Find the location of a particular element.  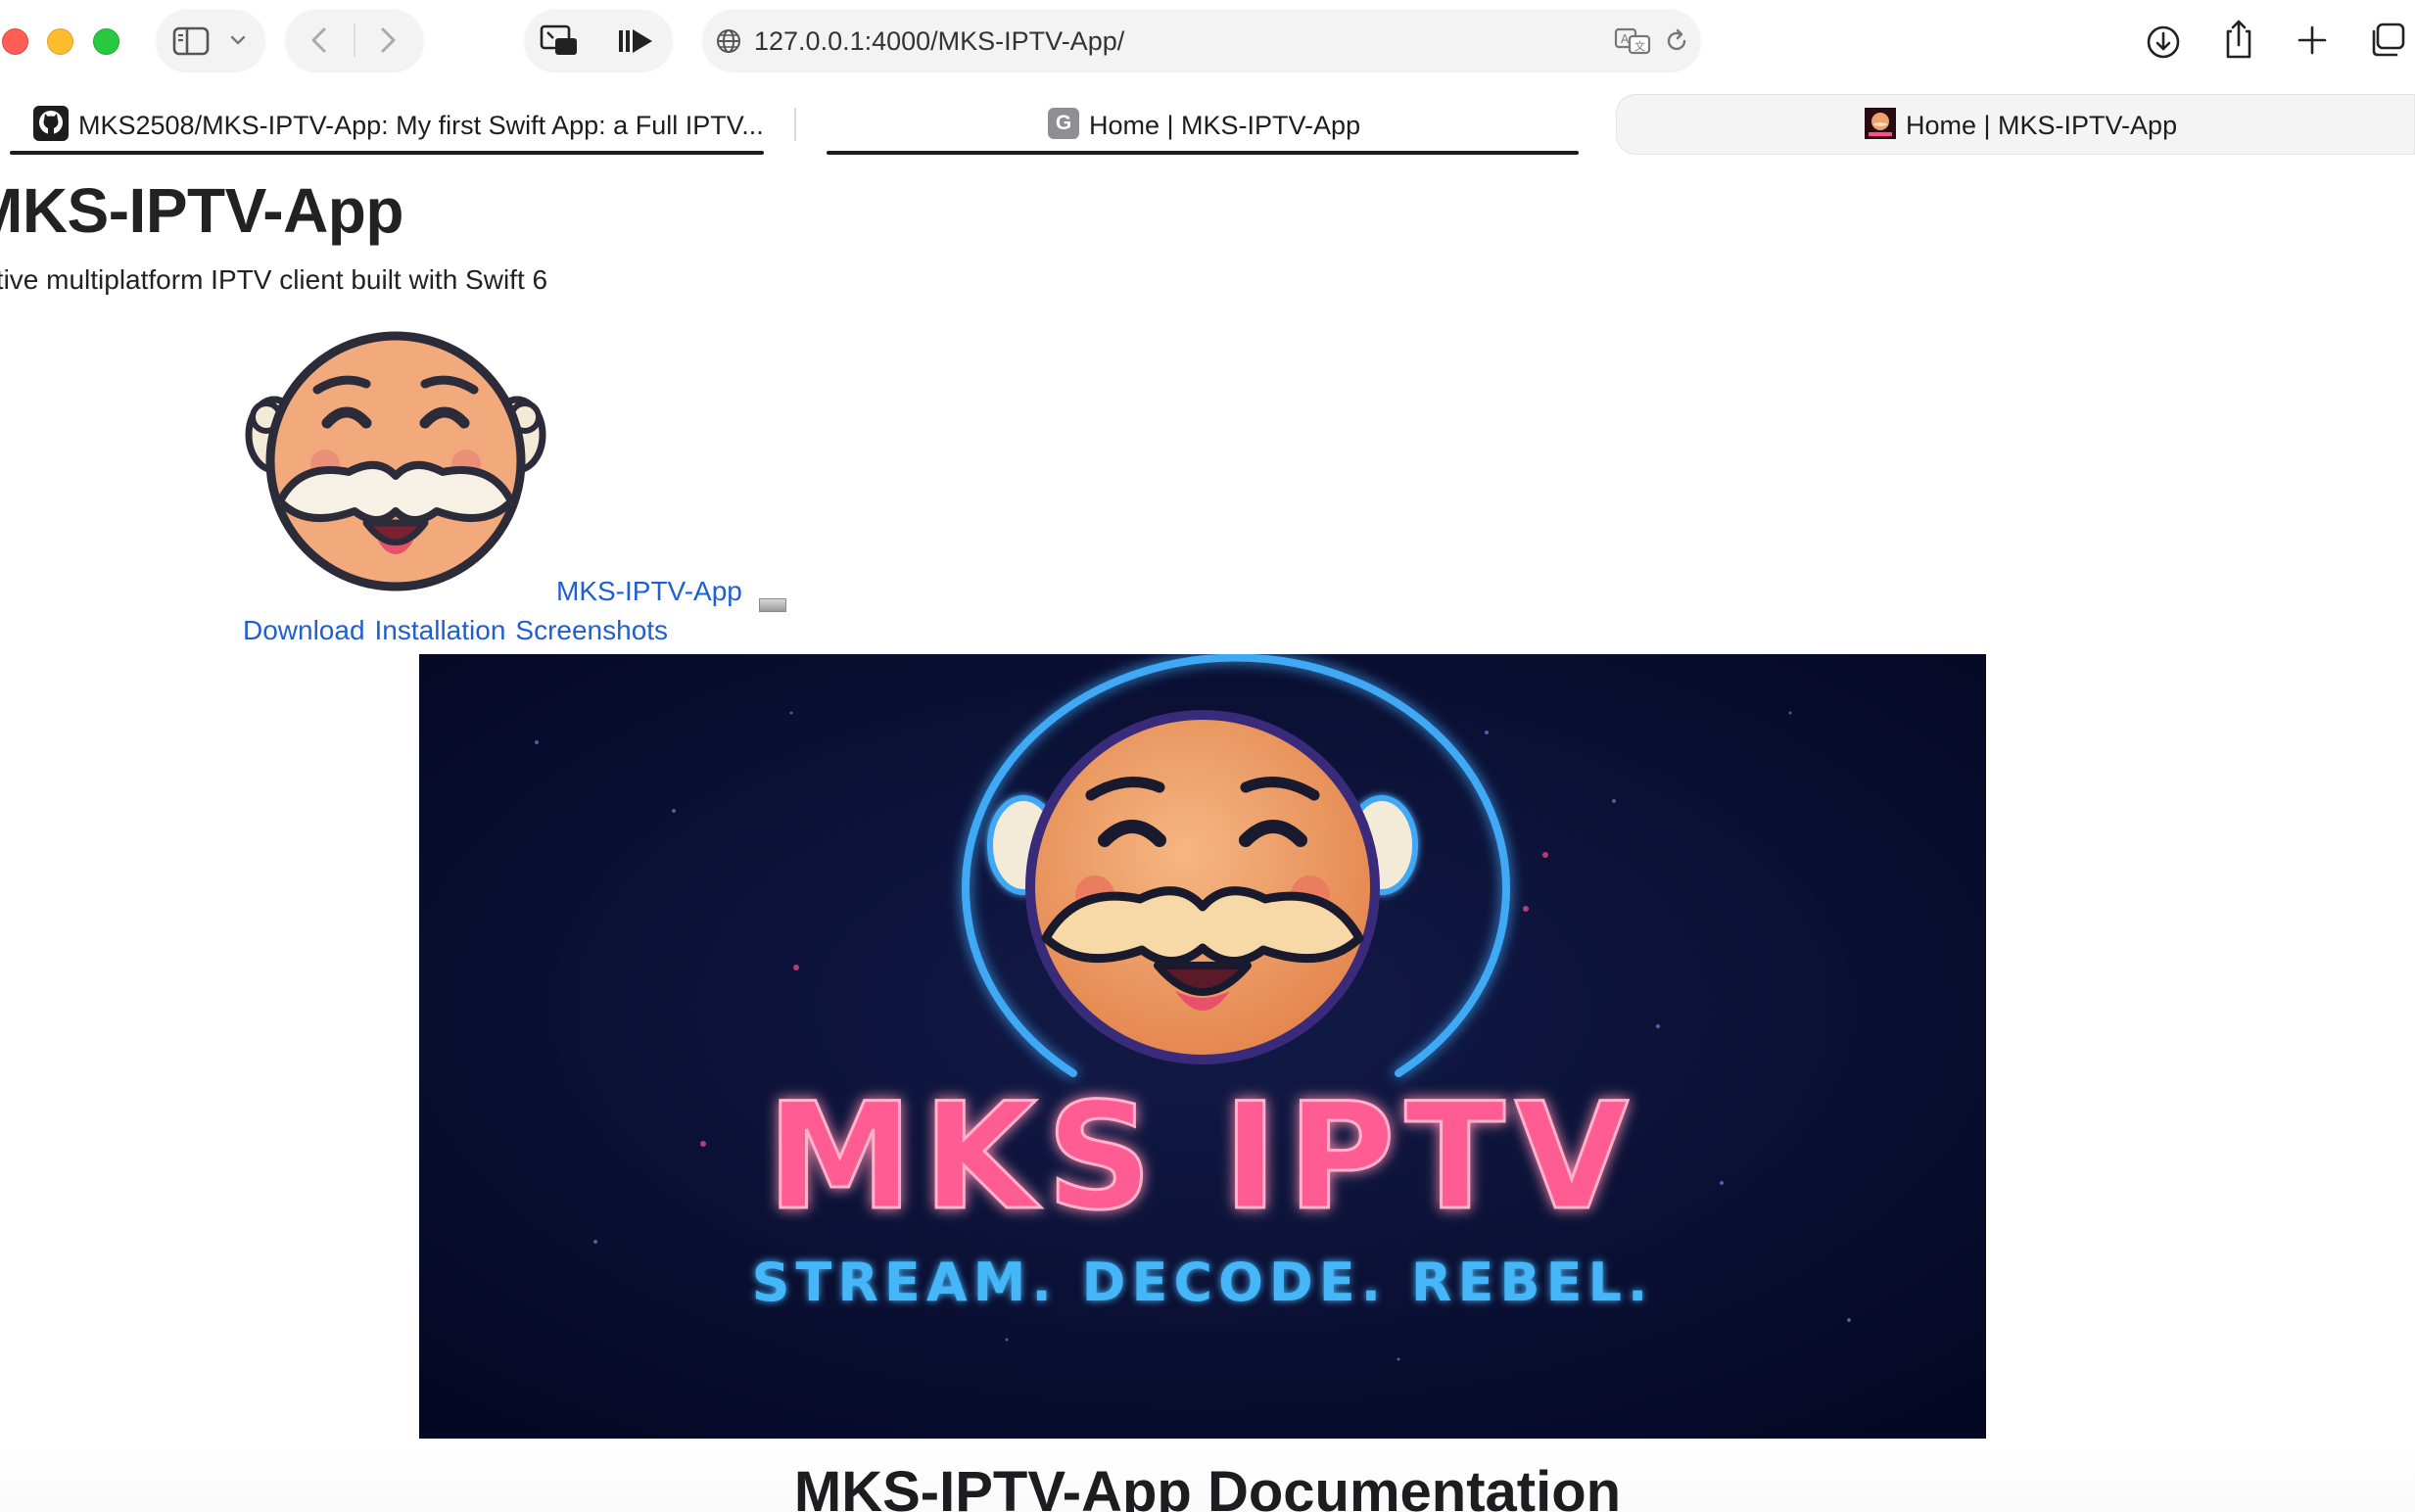

svg-text: 文 is located at coordinates (1639, 46).